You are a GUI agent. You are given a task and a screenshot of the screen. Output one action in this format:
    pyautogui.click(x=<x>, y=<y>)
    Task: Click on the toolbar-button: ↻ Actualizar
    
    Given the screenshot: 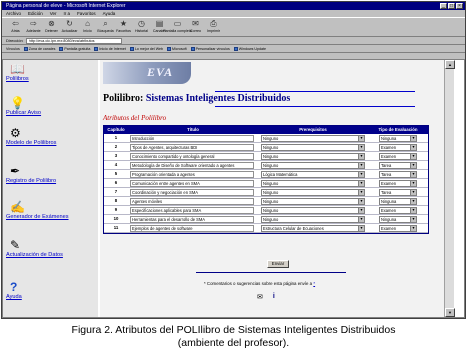 What is the action you would take?
    pyautogui.click(x=70, y=26)
    